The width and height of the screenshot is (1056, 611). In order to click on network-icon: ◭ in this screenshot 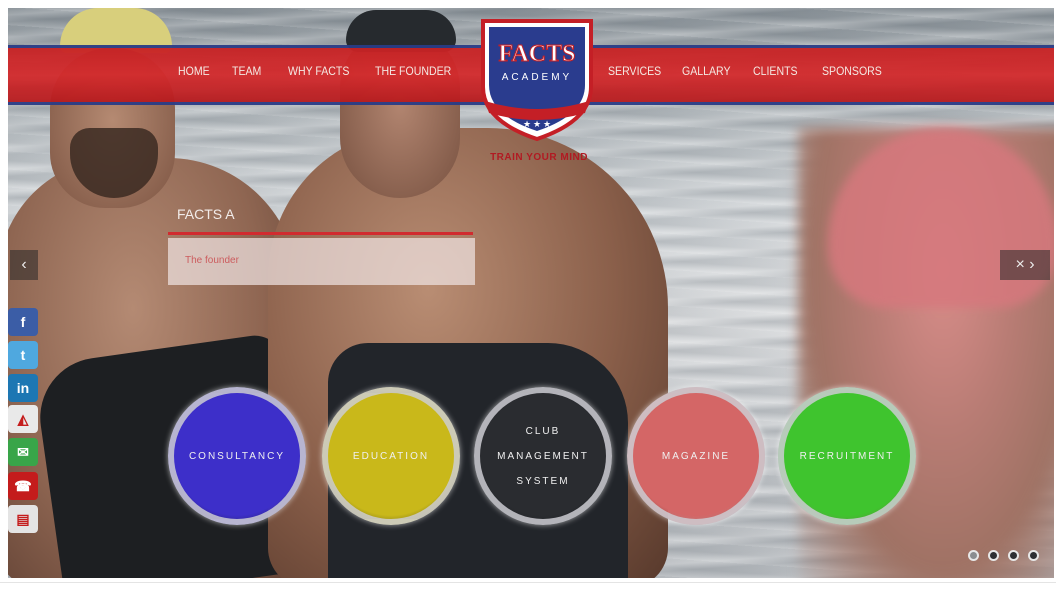, I will do `click(23, 419)`.